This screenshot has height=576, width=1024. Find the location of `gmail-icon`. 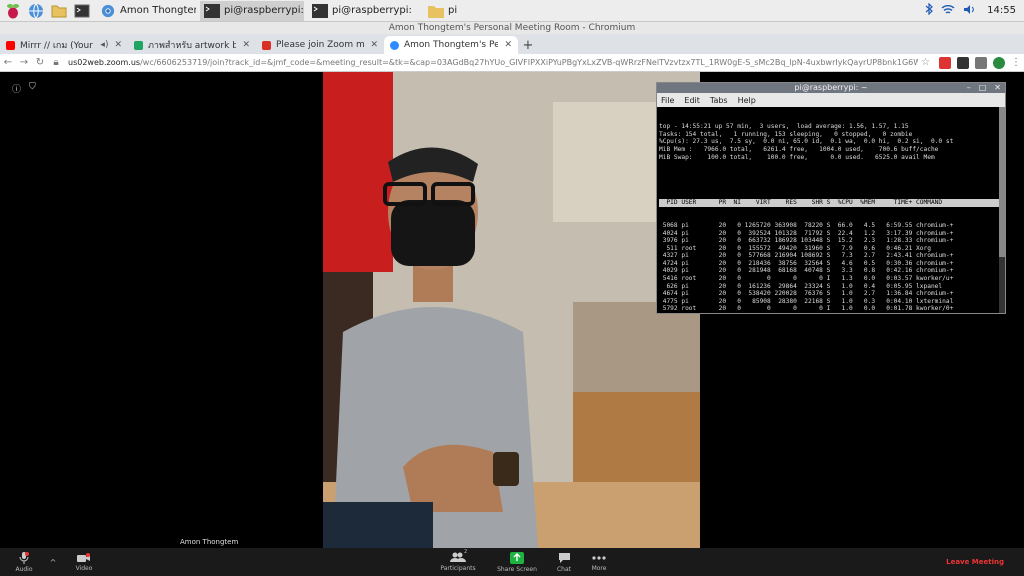

gmail-icon is located at coordinates (266, 45).